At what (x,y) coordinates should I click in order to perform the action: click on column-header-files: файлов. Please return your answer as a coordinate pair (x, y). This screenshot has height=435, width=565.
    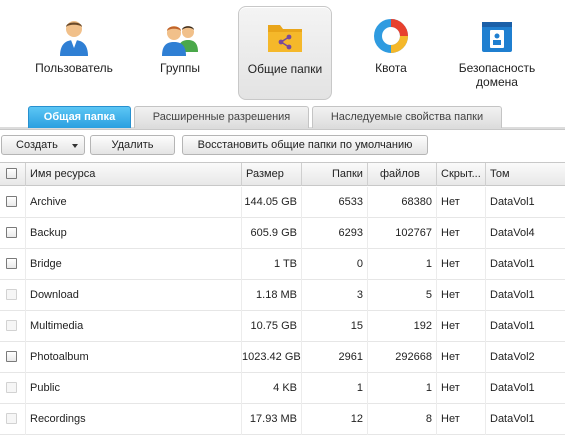
    Looking at the image, I should click on (402, 174).